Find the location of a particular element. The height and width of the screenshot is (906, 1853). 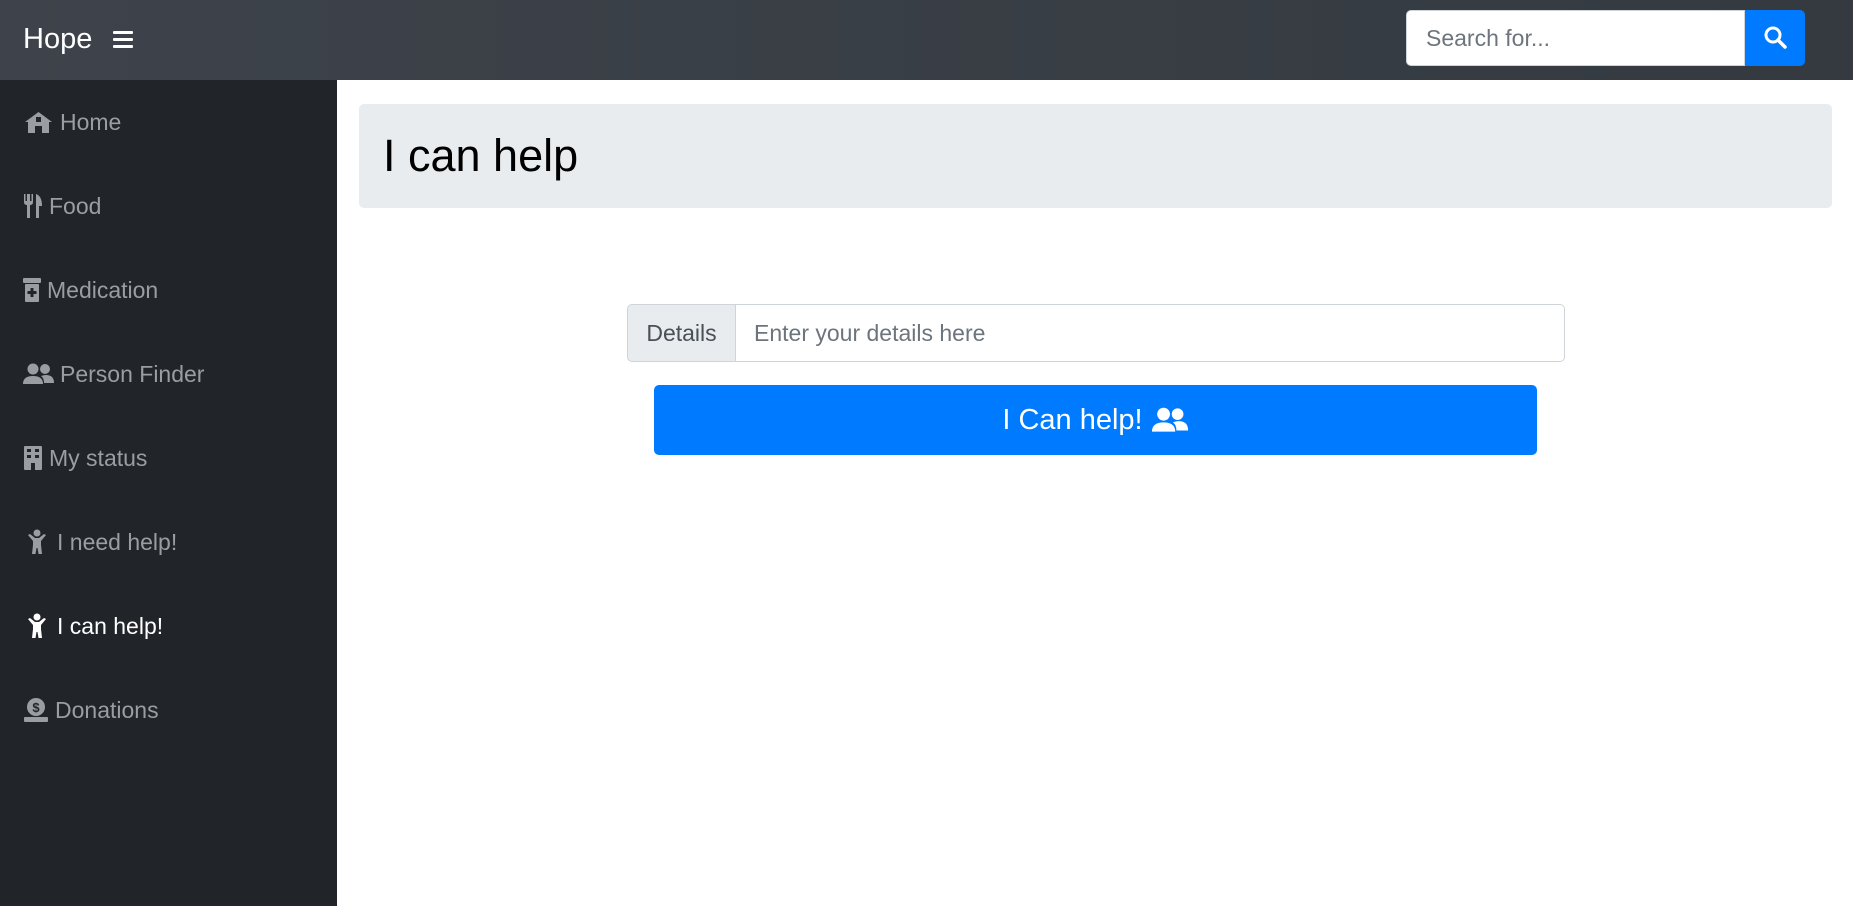

sidebar-item-label: Medication is located at coordinates (103, 289).